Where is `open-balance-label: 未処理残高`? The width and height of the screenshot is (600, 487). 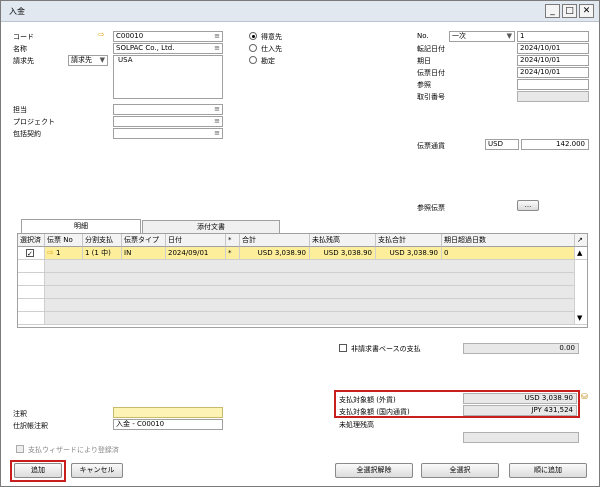
open-balance-label: 未処理残高 is located at coordinates (356, 425).